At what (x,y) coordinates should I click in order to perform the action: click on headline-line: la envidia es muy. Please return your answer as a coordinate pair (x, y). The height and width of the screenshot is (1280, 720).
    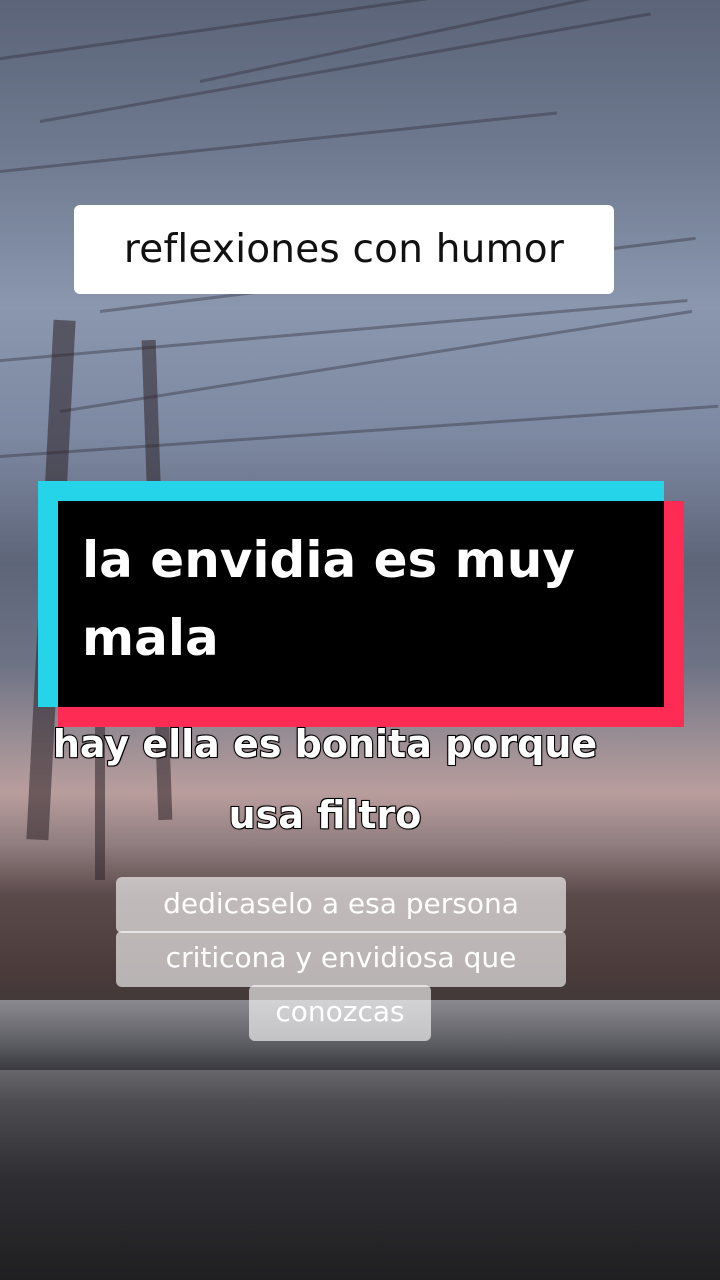
    Looking at the image, I should click on (328, 560).